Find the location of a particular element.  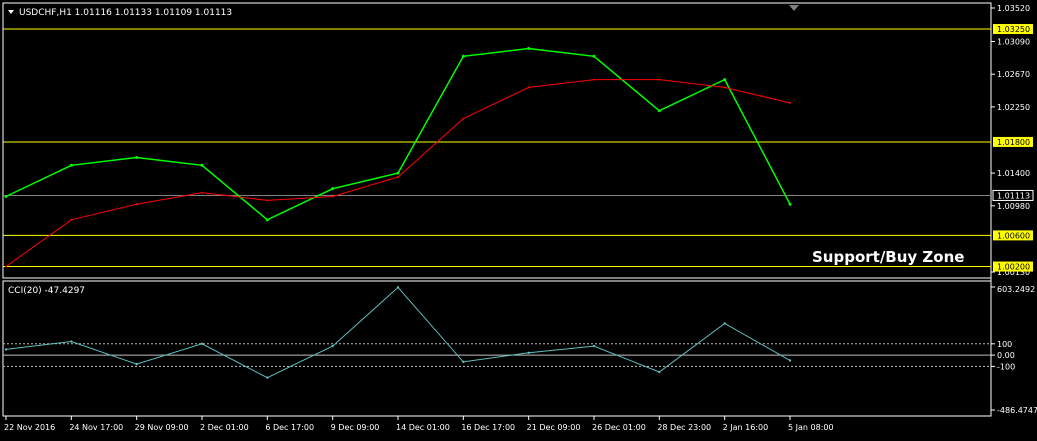

time-tick-label: 26 Dec 01:00 is located at coordinates (619, 427).